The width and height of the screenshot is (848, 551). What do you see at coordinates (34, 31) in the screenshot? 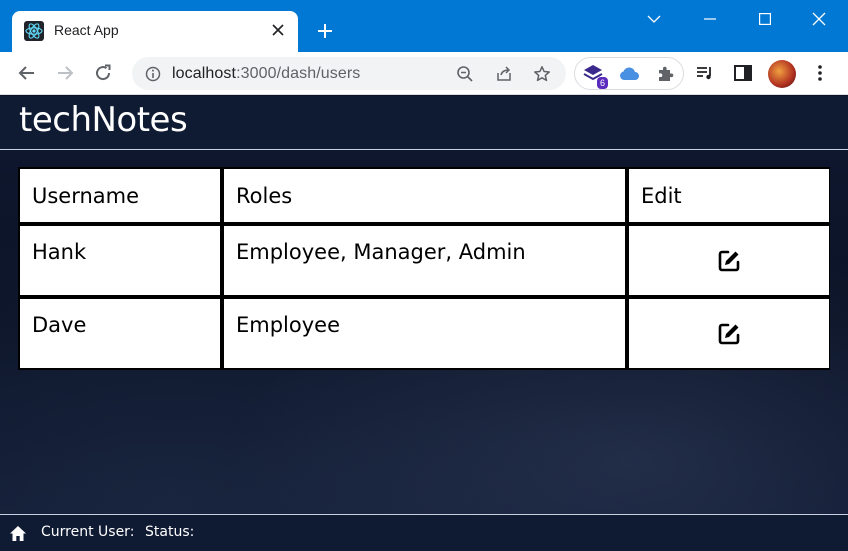
I see `react-favicon-icon` at bounding box center [34, 31].